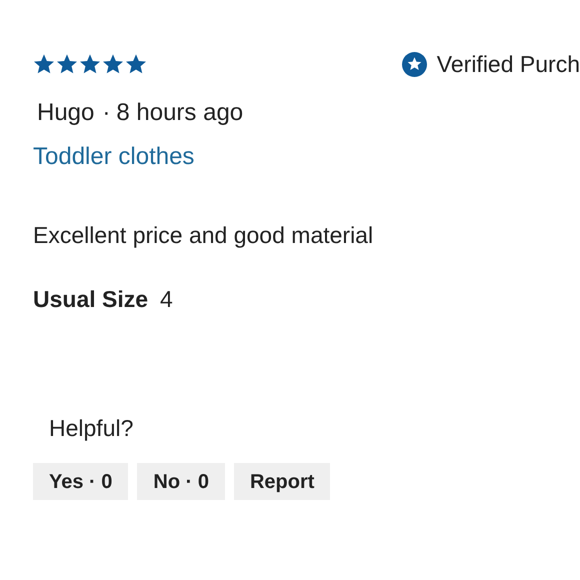  What do you see at coordinates (508, 64) in the screenshot?
I see `verified-purchase-label: Verified Purch` at bounding box center [508, 64].